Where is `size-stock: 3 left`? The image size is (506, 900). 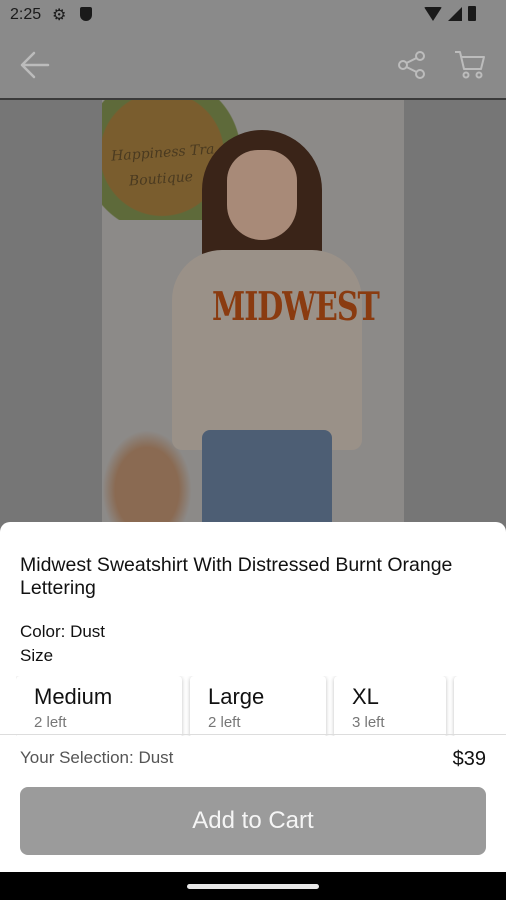 size-stock: 3 left is located at coordinates (368, 722).